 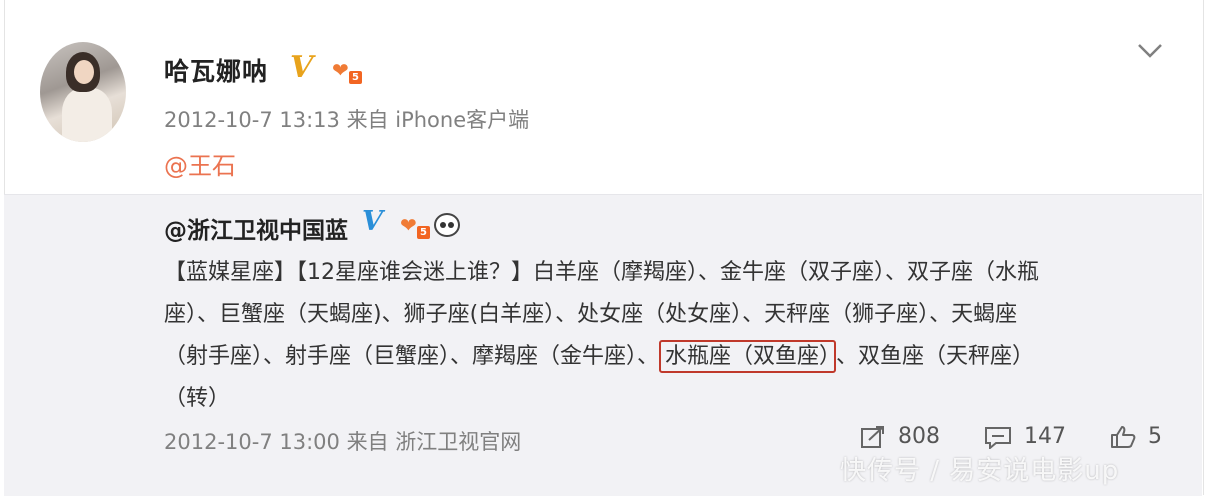 What do you see at coordinates (438, 120) in the screenshot?
I see `post-source: 来自 iPhone客户端` at bounding box center [438, 120].